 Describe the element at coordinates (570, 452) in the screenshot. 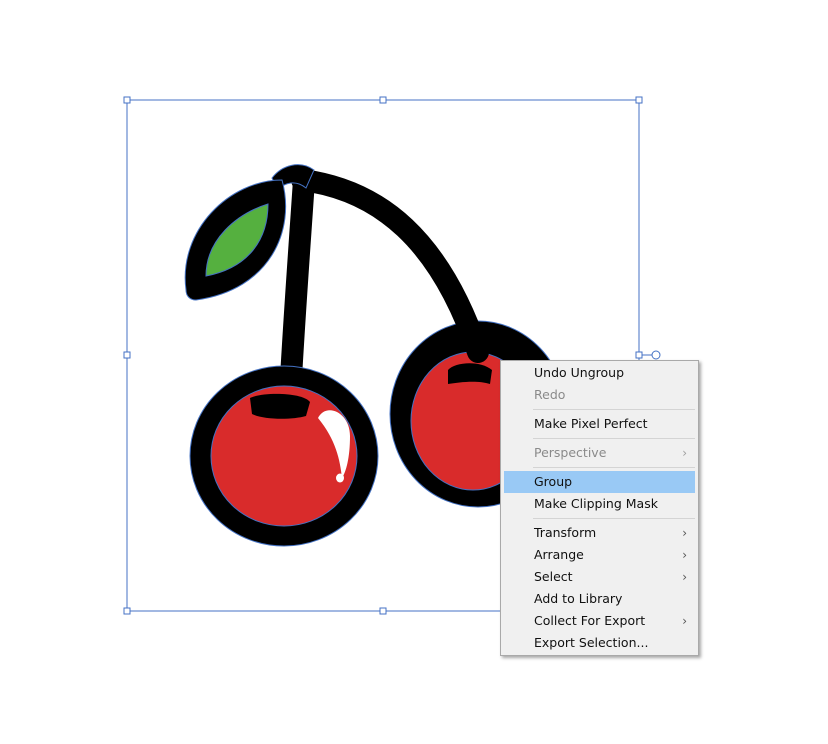

I see `menu-item-label: Perspective` at that location.